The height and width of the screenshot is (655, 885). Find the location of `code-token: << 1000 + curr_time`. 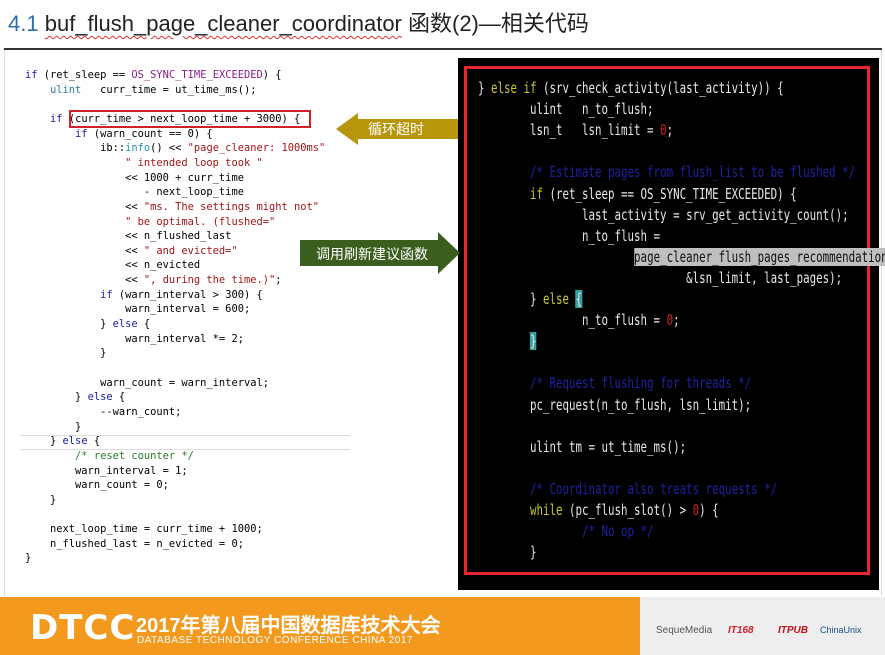

code-token: << 1000 + curr_time is located at coordinates (134, 177).